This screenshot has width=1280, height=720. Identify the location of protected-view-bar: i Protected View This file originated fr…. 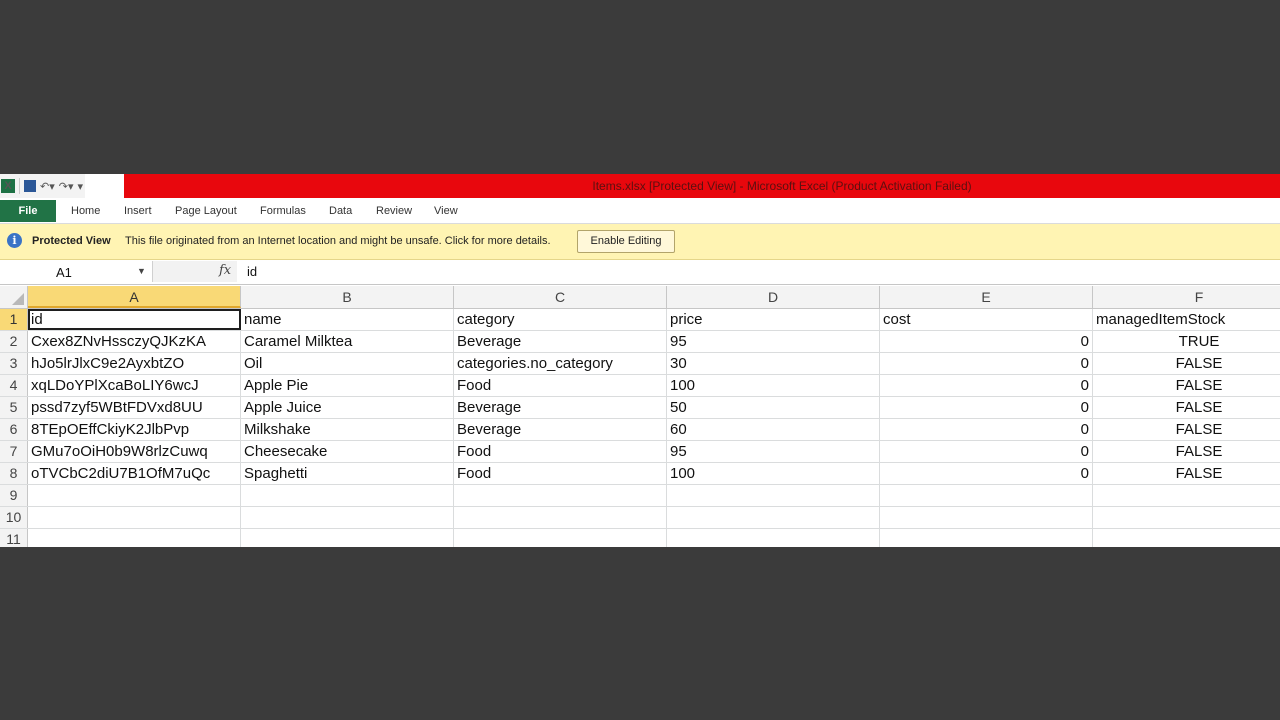
(640, 242).